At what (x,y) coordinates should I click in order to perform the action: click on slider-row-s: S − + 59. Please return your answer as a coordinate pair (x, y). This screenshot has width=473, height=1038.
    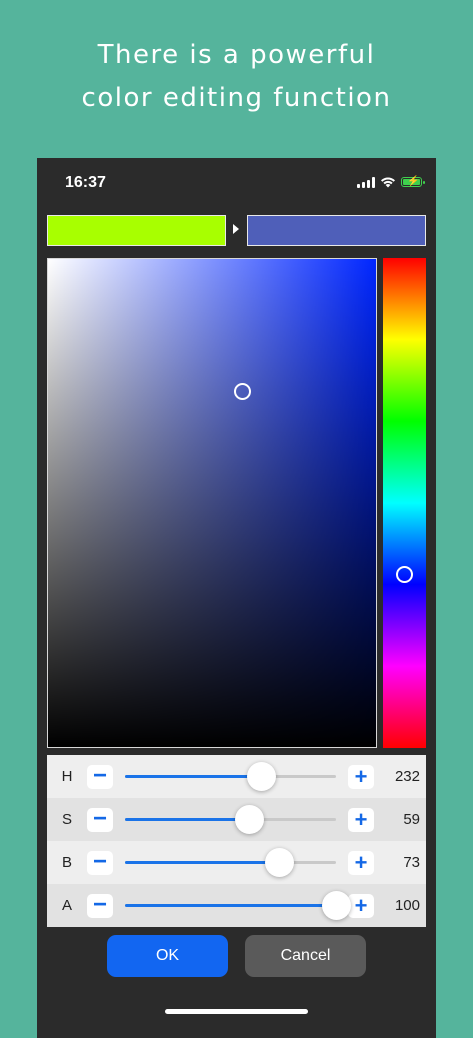
    Looking at the image, I should click on (236, 819).